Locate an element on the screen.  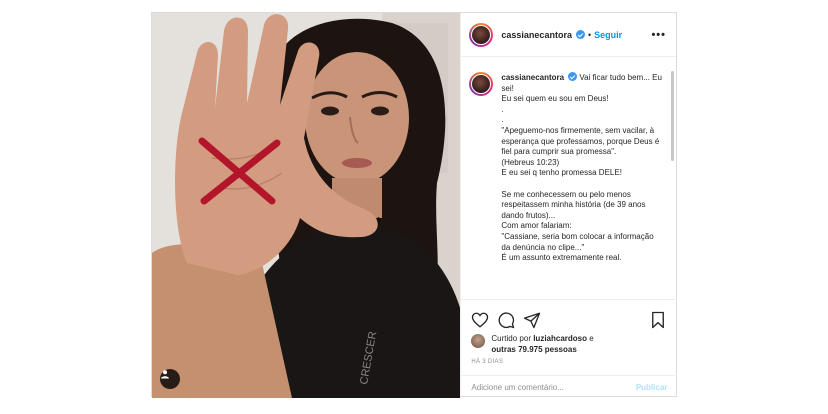
header-username: cassianecantora is located at coordinates (536, 35).